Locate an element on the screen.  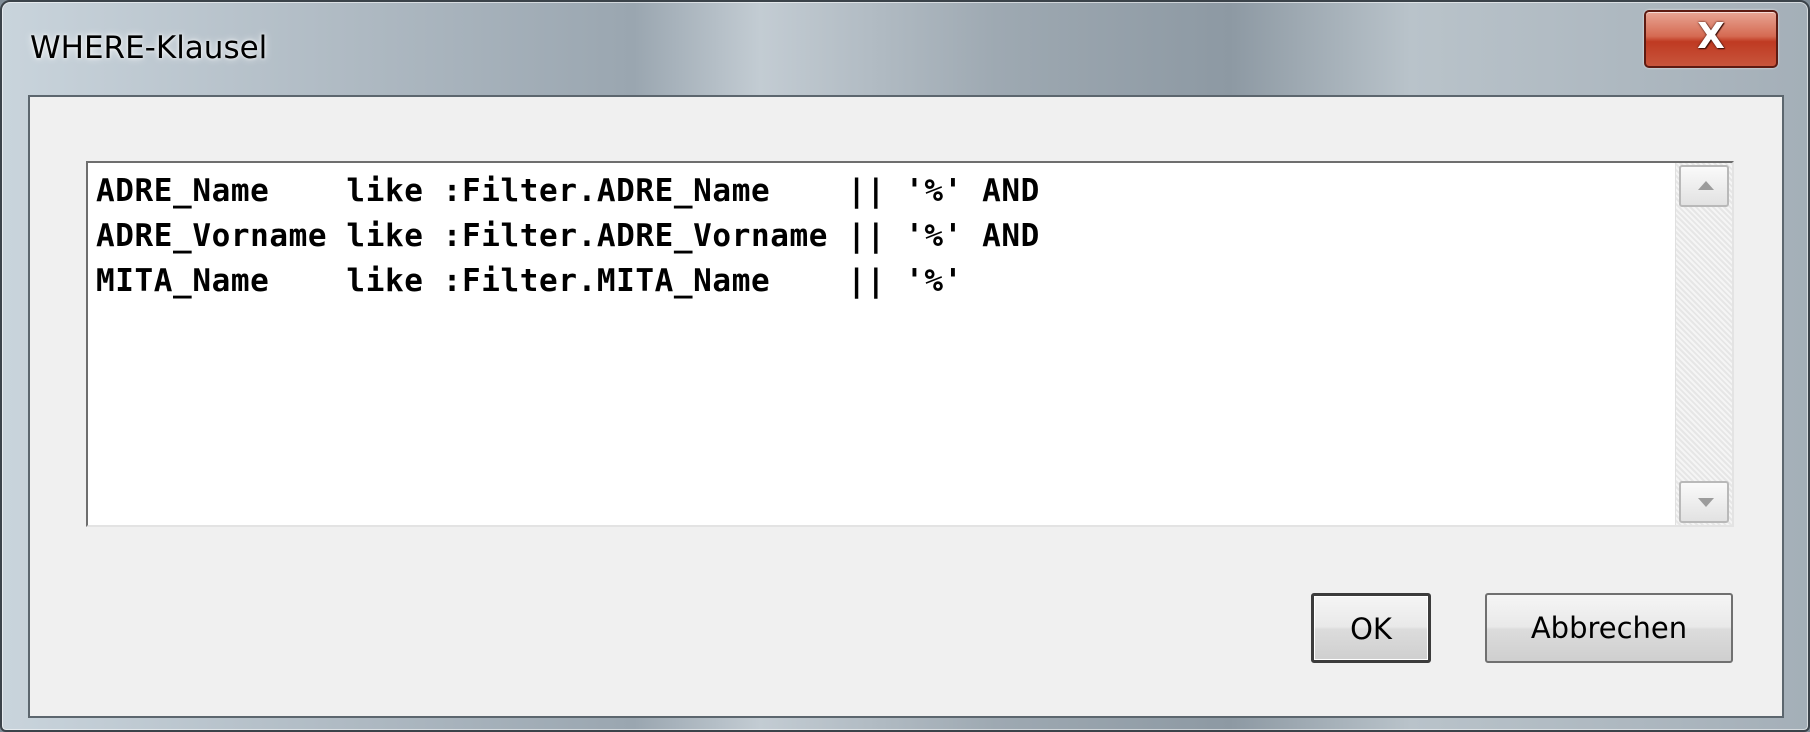
cancel-button: Abbrechen is located at coordinates (1609, 628).